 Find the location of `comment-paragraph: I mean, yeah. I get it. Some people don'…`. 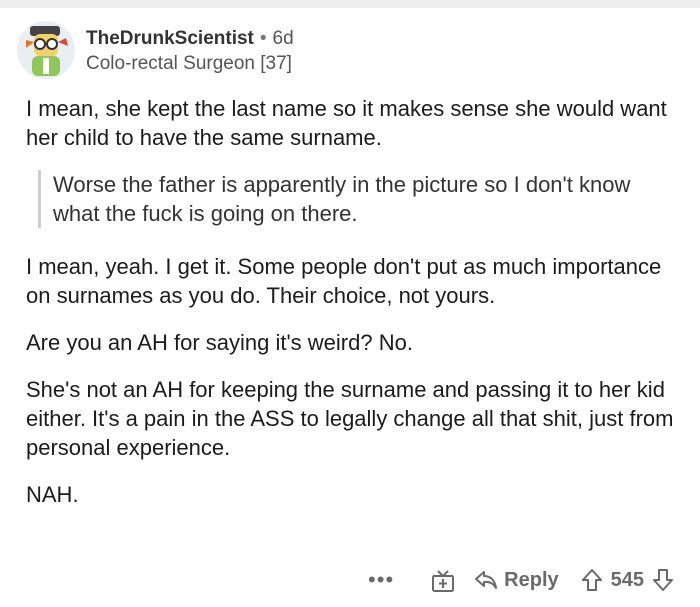

comment-paragraph: I mean, yeah. I get it. Some people don'… is located at coordinates (344, 281).